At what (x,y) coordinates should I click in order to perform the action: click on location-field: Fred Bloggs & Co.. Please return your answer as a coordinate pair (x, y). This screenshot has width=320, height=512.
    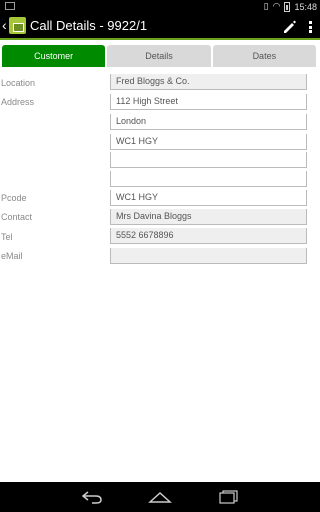
    Looking at the image, I should click on (208, 82).